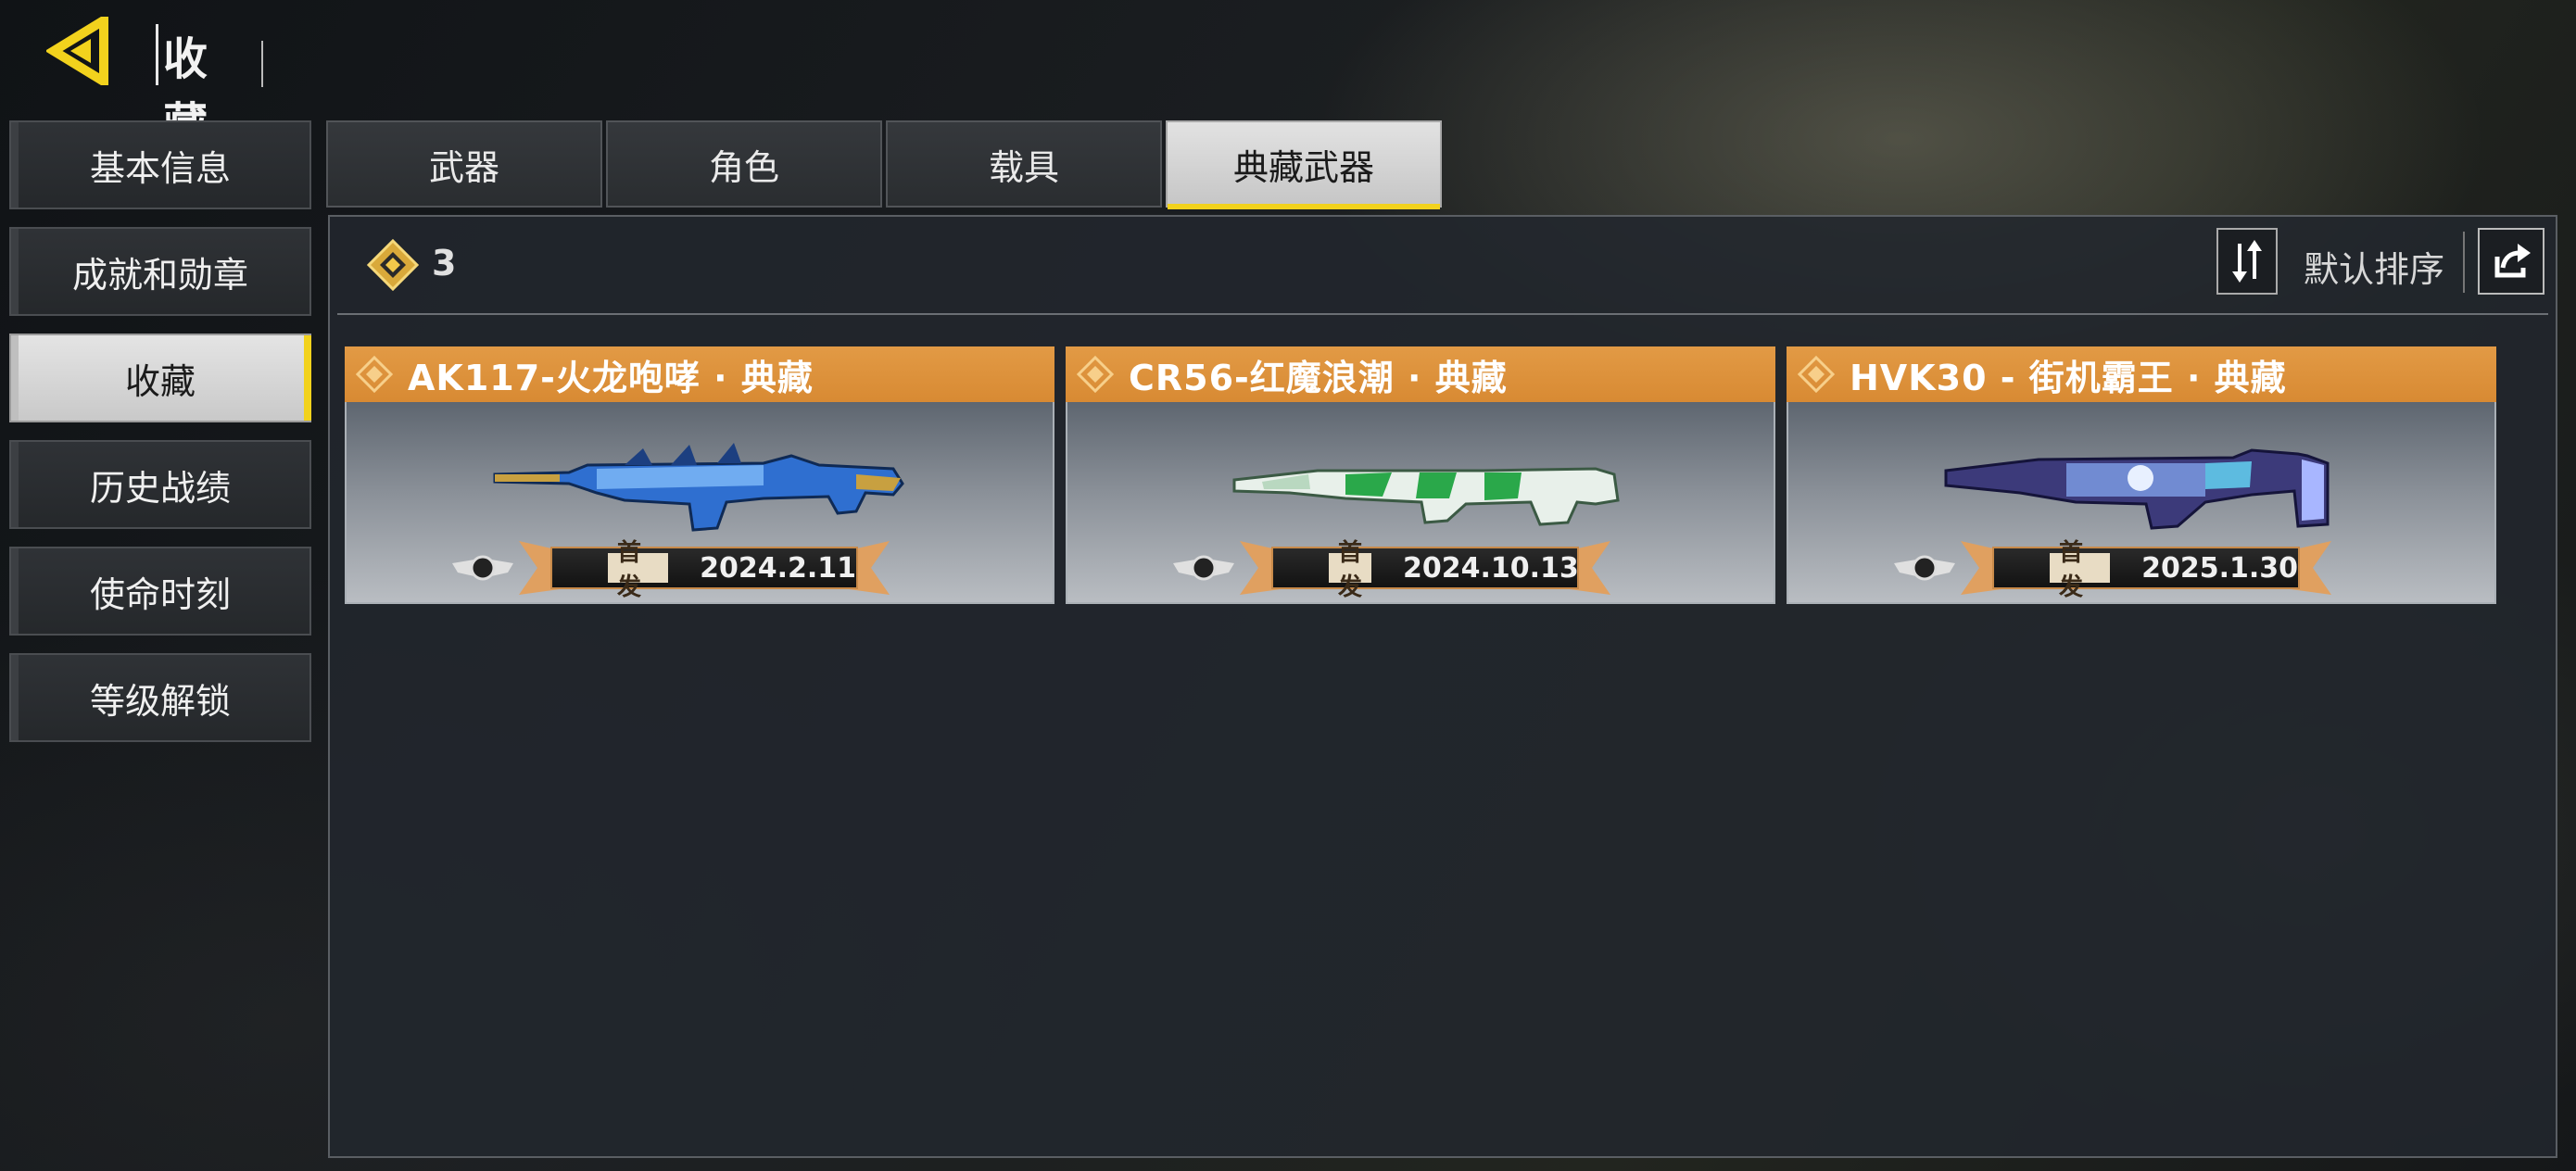 This screenshot has width=2576, height=1171. I want to click on card-header: AK117-火龙咆哮 · 典藏, so click(699, 374).